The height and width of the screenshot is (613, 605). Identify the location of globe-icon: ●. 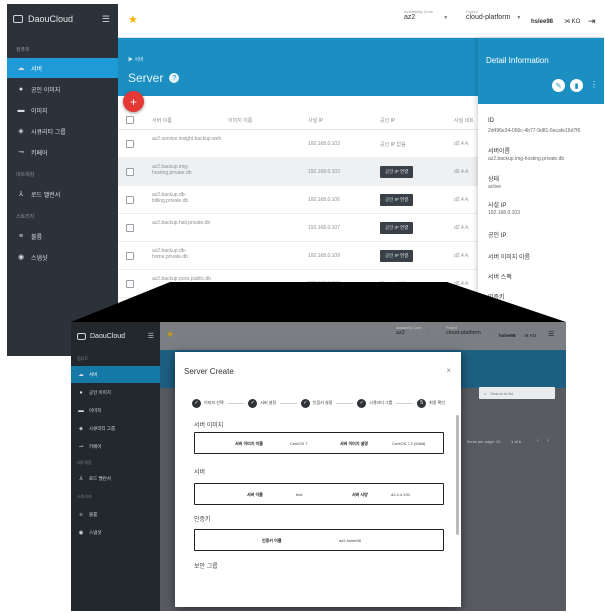
(21, 89).